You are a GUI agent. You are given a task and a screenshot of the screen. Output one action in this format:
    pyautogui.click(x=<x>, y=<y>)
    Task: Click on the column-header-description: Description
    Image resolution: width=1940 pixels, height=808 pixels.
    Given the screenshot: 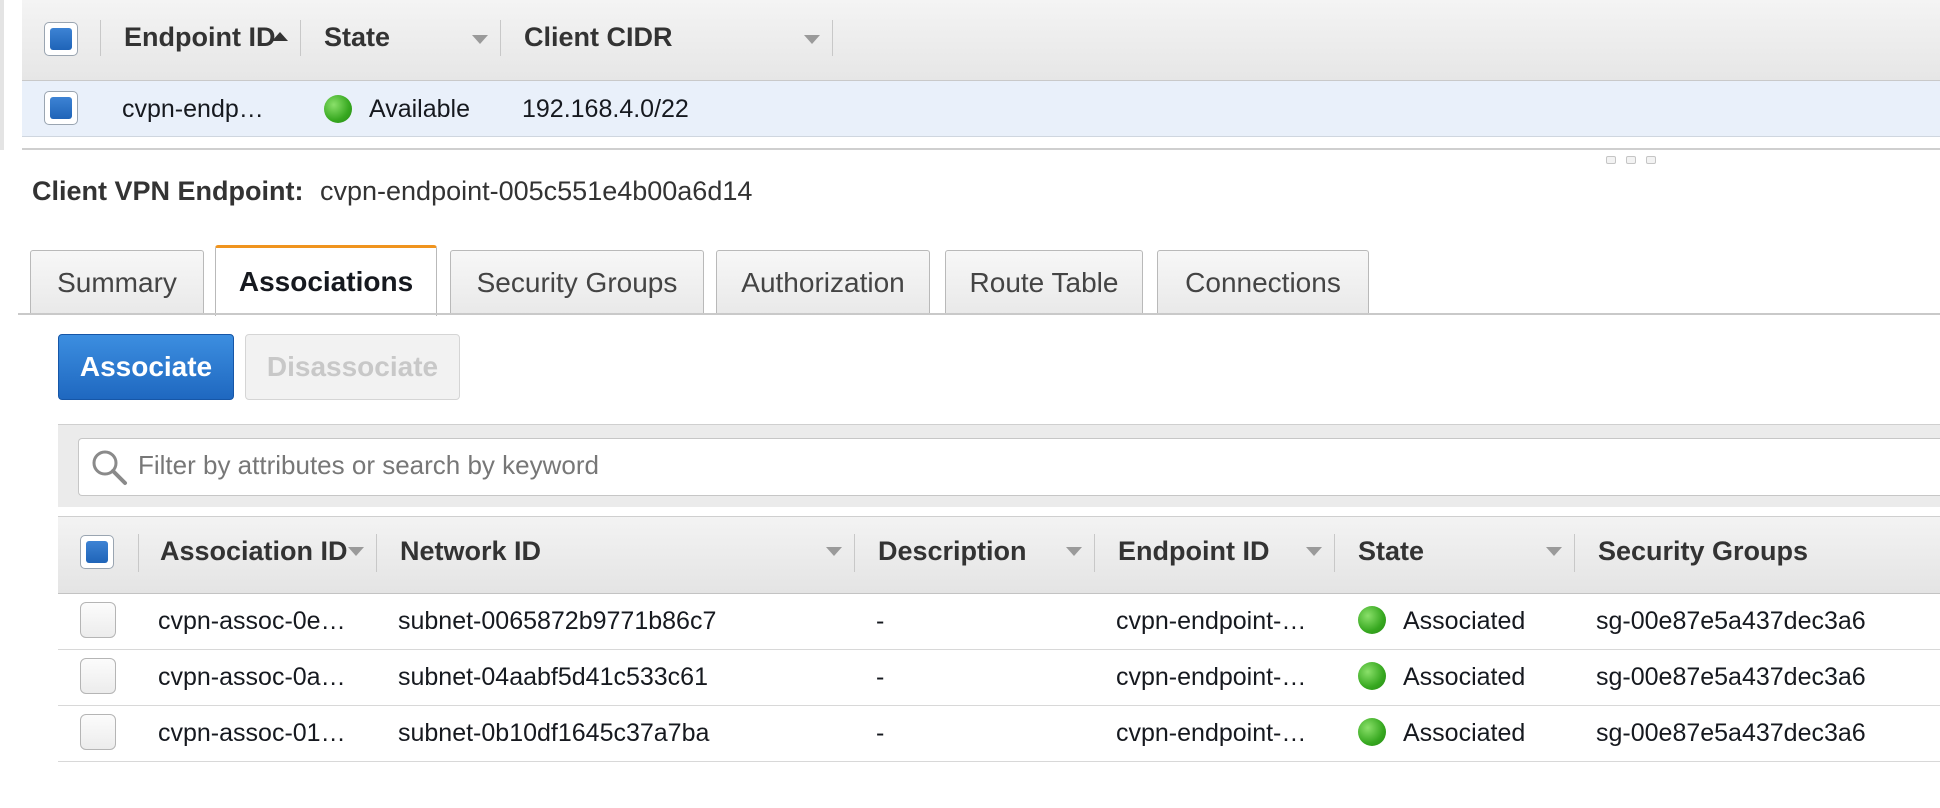 What is the action you would take?
    pyautogui.click(x=952, y=551)
    